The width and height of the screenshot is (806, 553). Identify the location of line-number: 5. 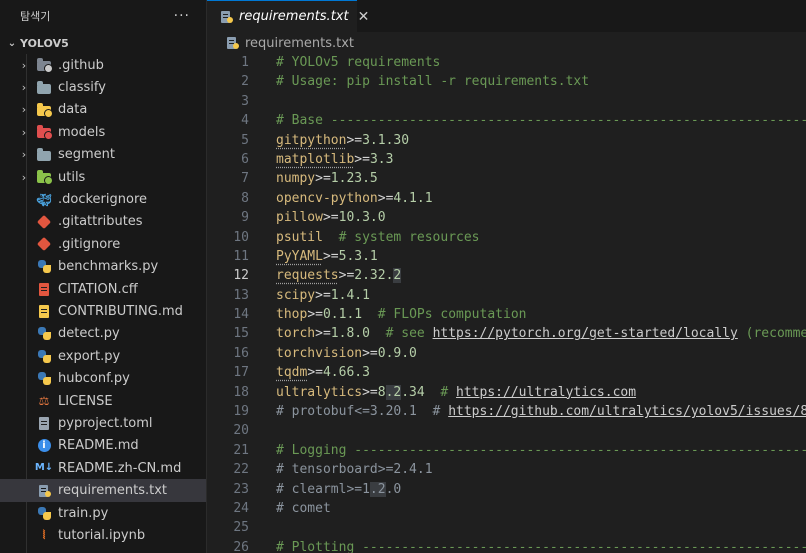
(245, 140).